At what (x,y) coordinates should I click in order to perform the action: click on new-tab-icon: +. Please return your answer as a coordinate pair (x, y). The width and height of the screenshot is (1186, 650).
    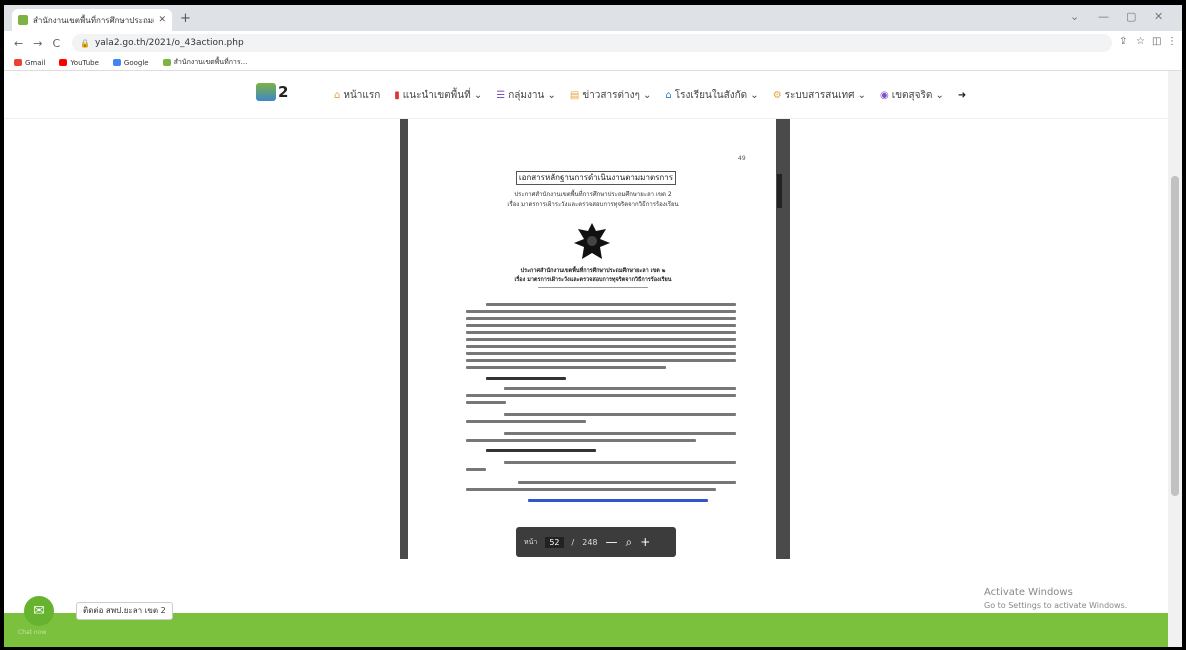
    Looking at the image, I should click on (185, 18).